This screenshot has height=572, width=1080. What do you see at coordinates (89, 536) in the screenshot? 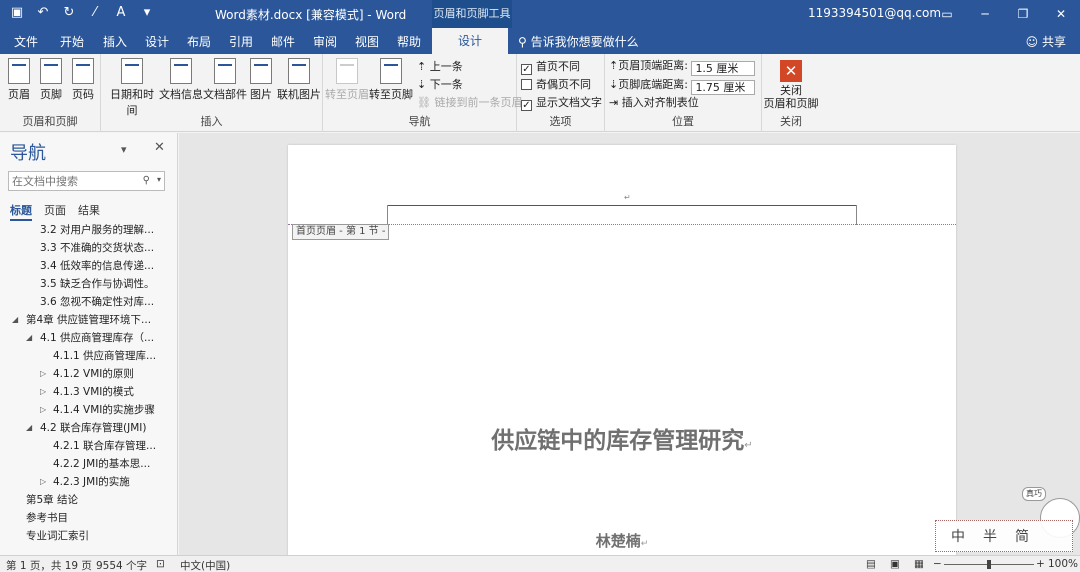
I see `nav-outline-item: 专业词汇索引` at bounding box center [89, 536].